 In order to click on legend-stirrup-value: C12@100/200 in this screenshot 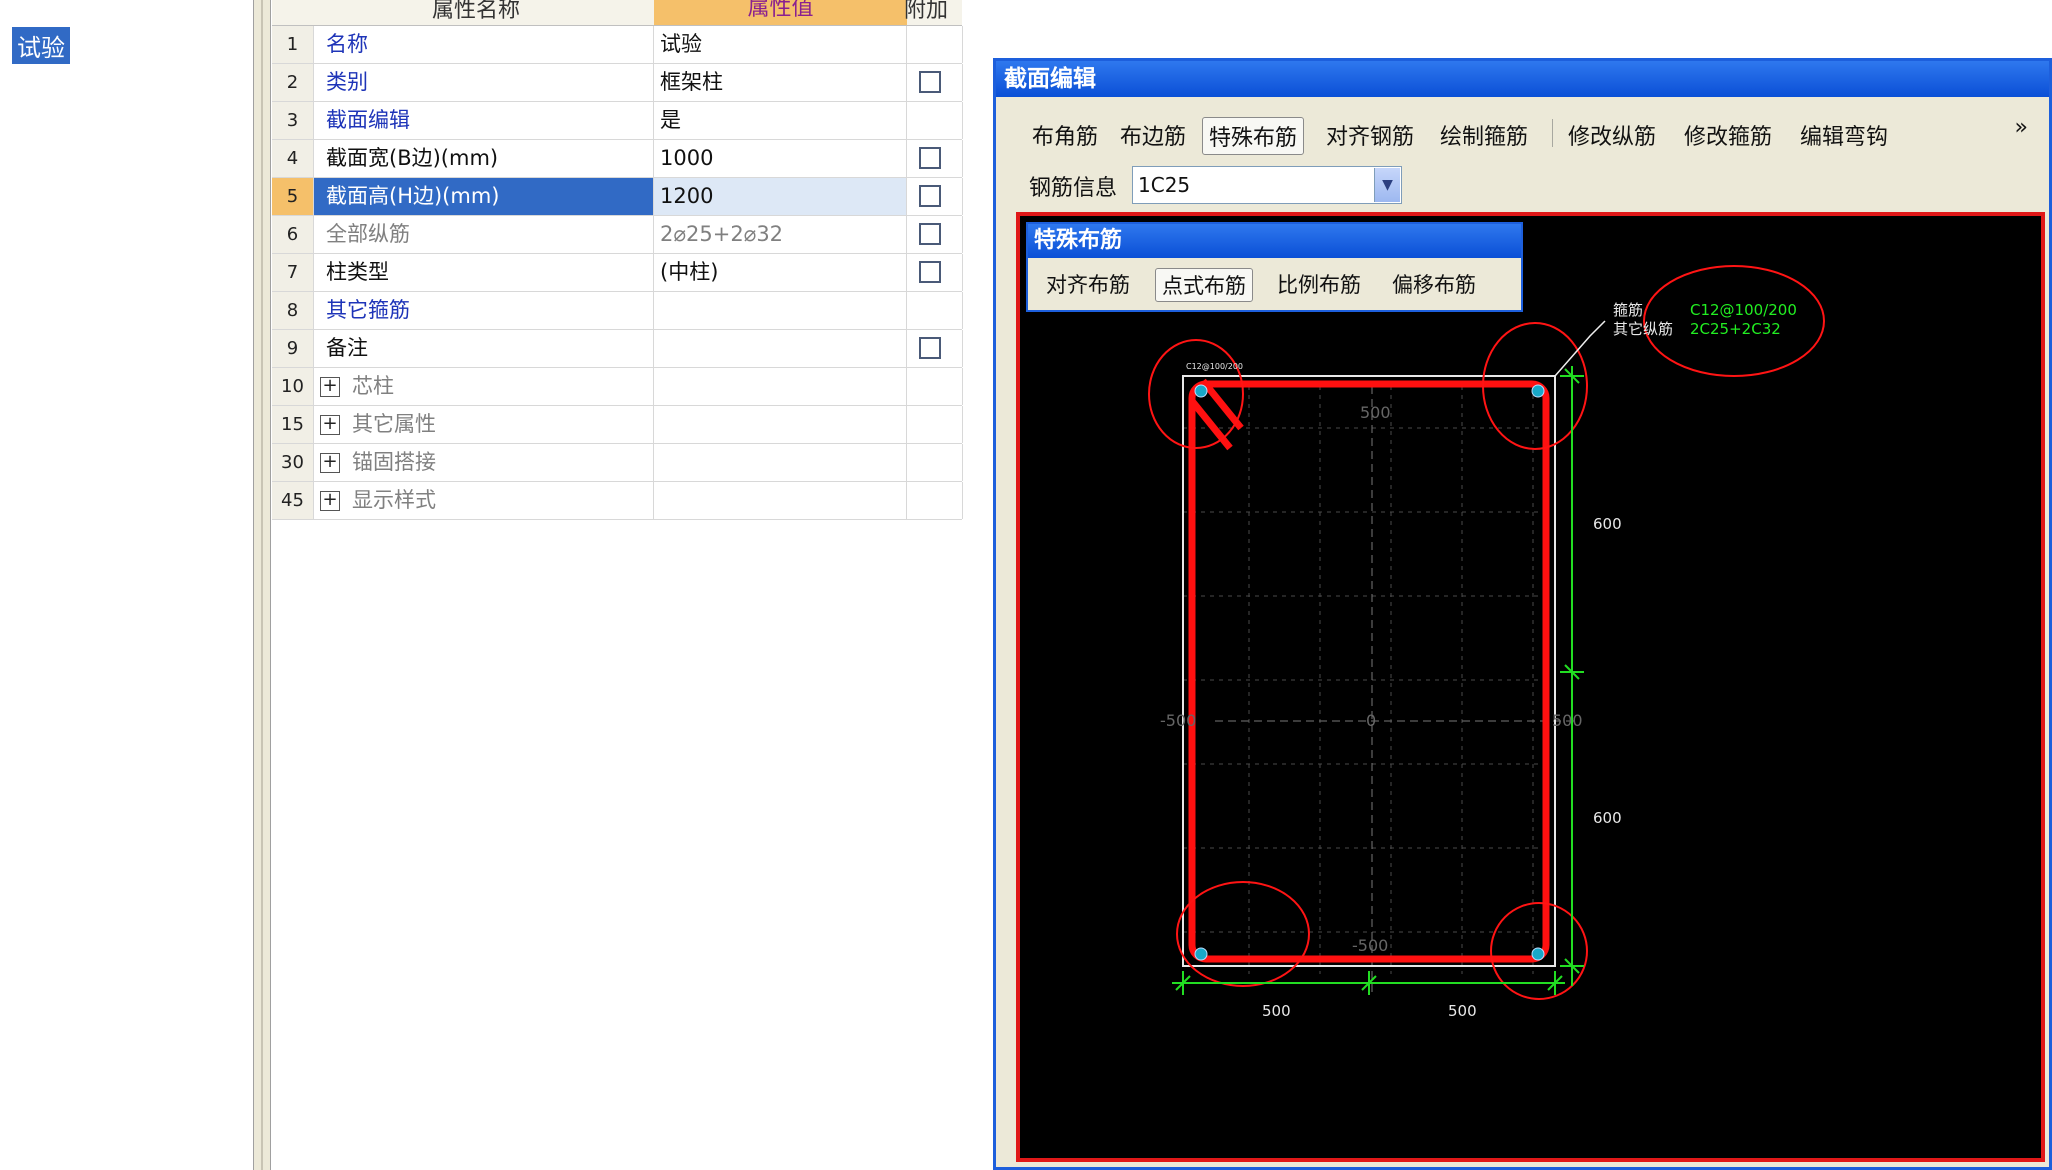, I will do `click(1743, 310)`.